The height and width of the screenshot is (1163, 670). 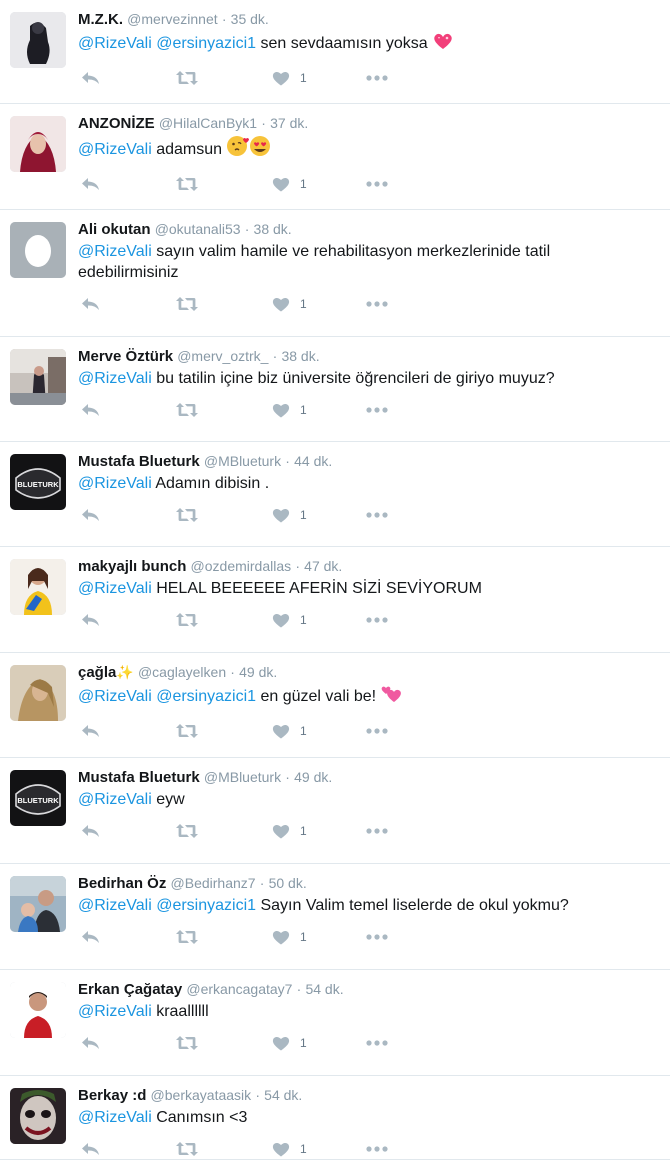 I want to click on display-name: Bedirhan Öz, so click(x=122, y=883).